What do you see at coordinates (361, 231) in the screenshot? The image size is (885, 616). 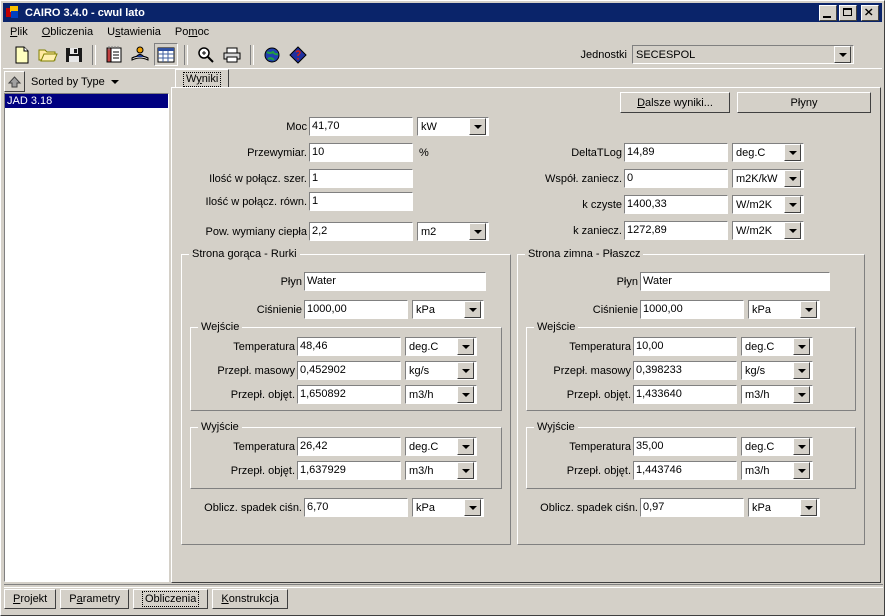 I see `pow-wymiany-field: 2,2` at bounding box center [361, 231].